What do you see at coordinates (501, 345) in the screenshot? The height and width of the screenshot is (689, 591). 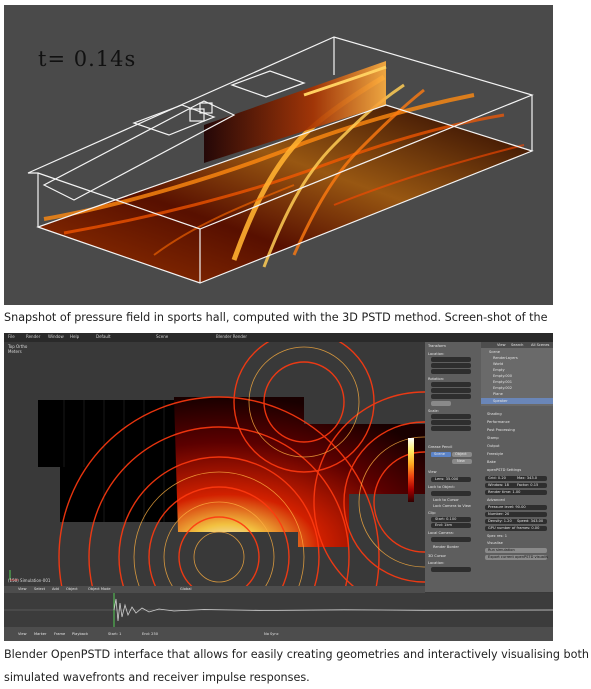 I see `outliner-view-menu: View` at bounding box center [501, 345].